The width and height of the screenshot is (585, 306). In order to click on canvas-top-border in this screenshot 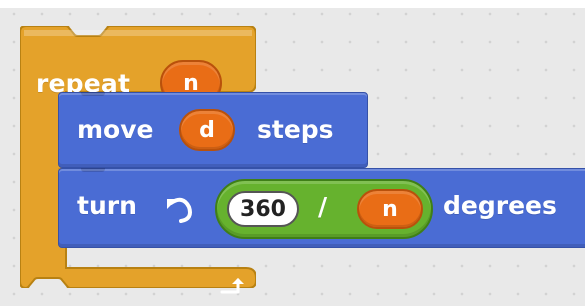, I will do `click(292, 4)`.